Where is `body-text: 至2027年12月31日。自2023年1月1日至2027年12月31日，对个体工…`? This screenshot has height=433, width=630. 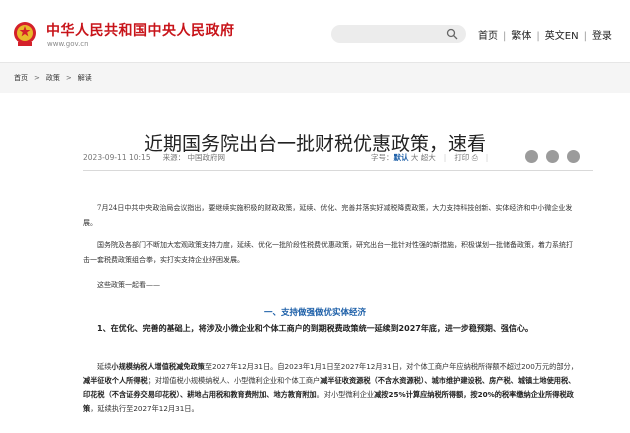
body-text: 至2027年12月31日。自2023年1月1日至2027年12月31日，对个体工… is located at coordinates (391, 366).